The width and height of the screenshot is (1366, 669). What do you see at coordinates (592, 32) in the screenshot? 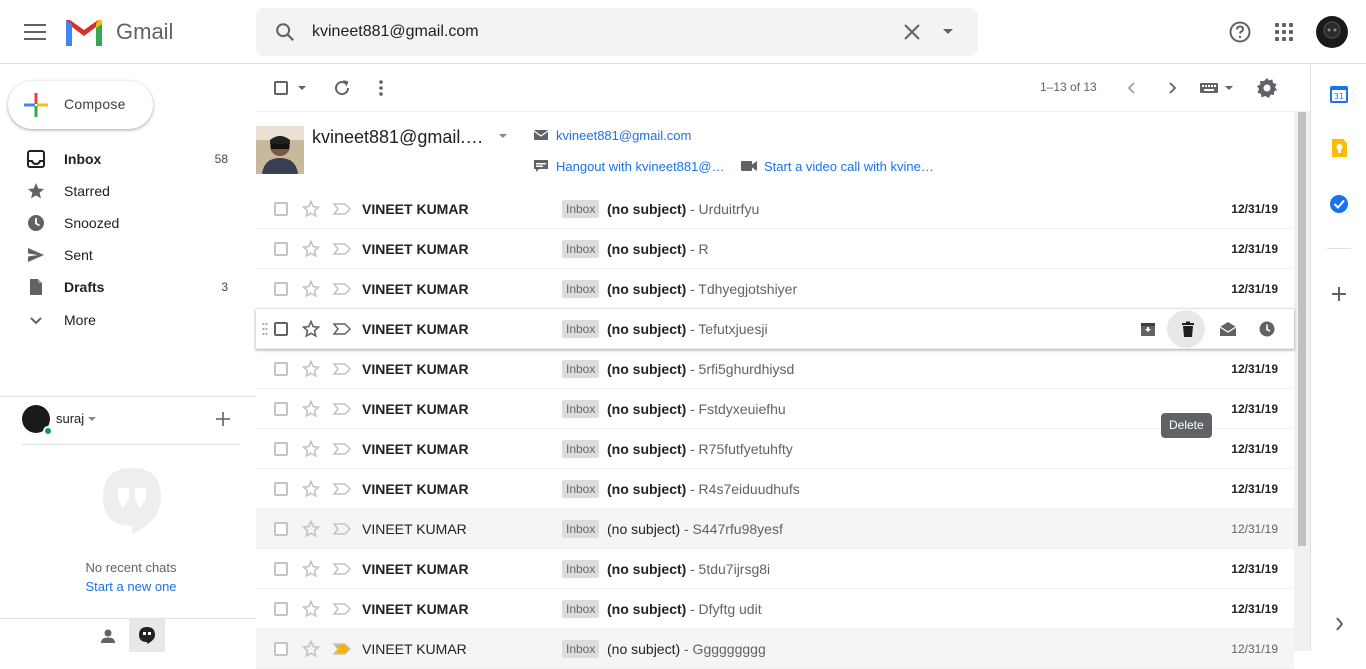
I see `search-input` at bounding box center [592, 32].